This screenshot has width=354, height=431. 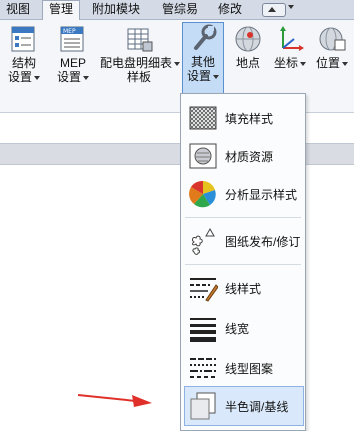 I want to click on mep-settings-button: MEP MEP 设置, so click(x=73, y=54).